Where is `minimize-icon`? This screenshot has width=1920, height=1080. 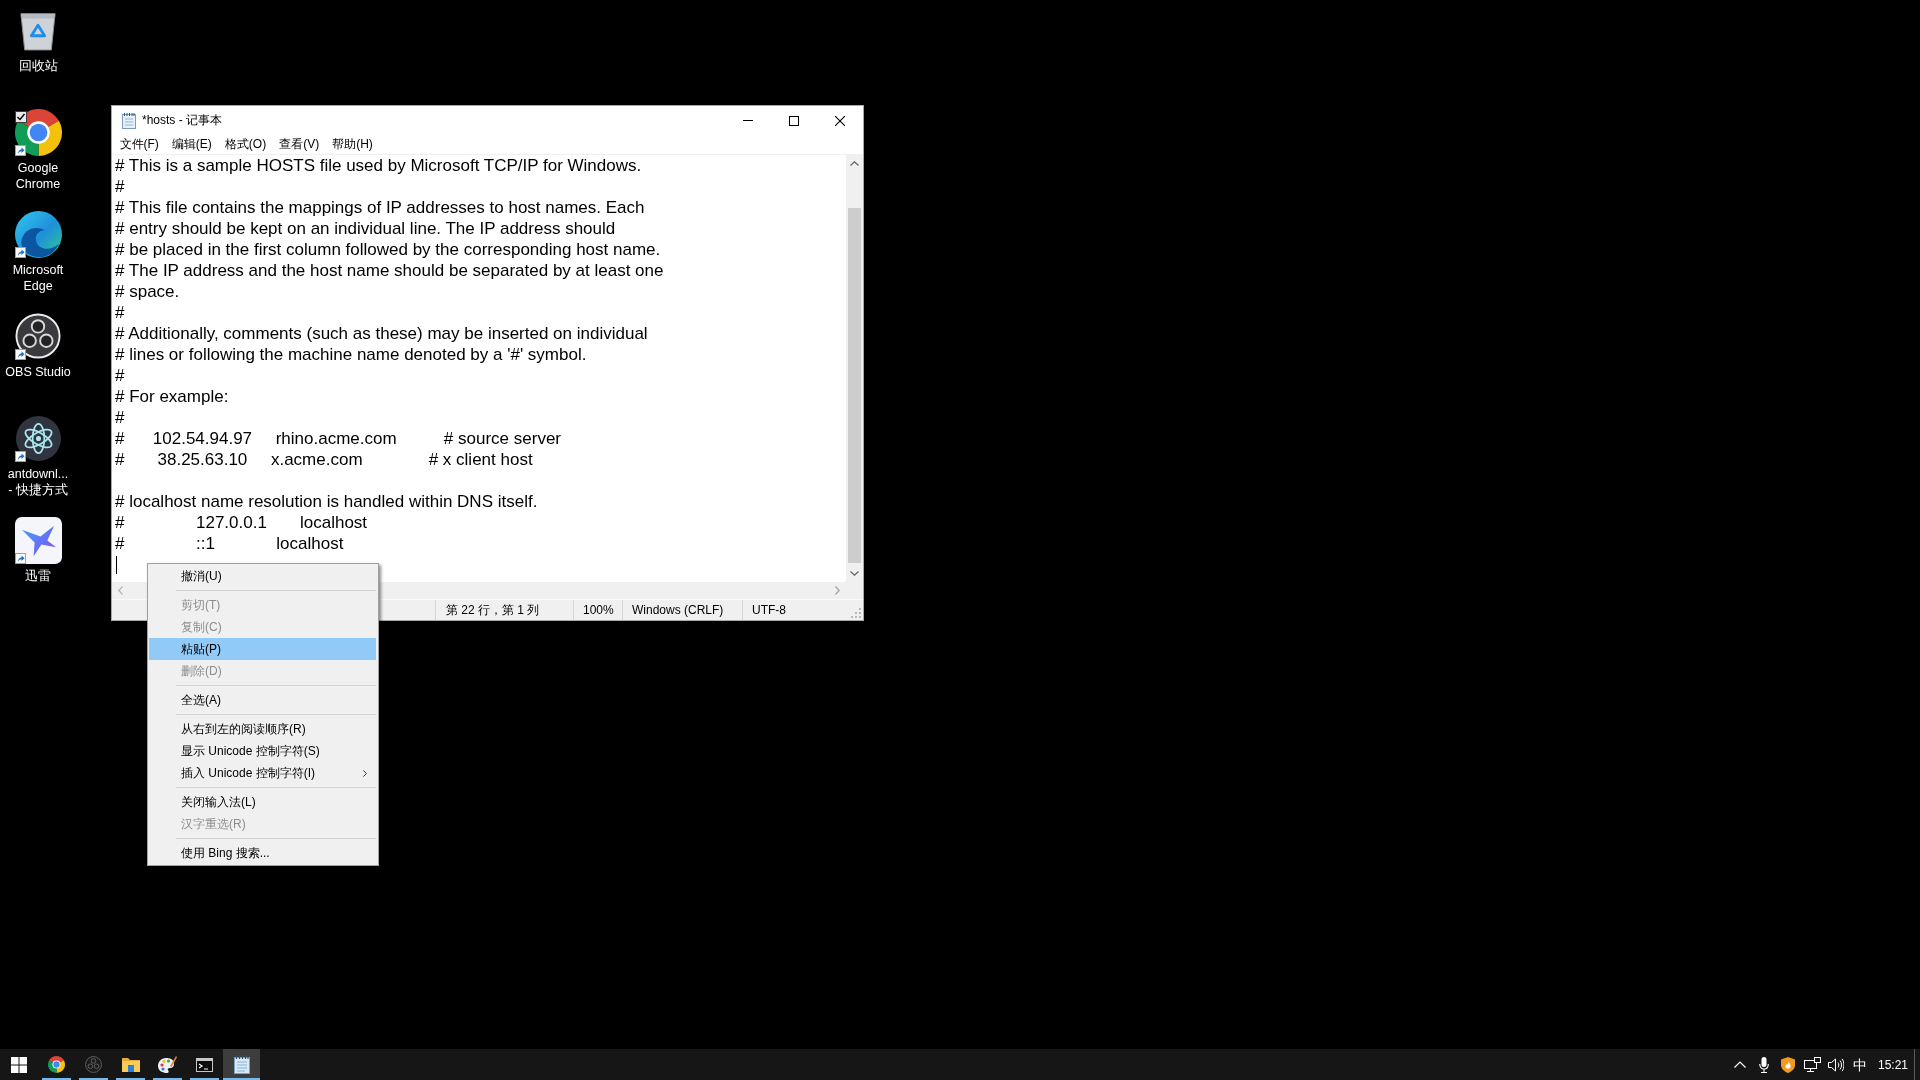
minimize-icon is located at coordinates (748, 120).